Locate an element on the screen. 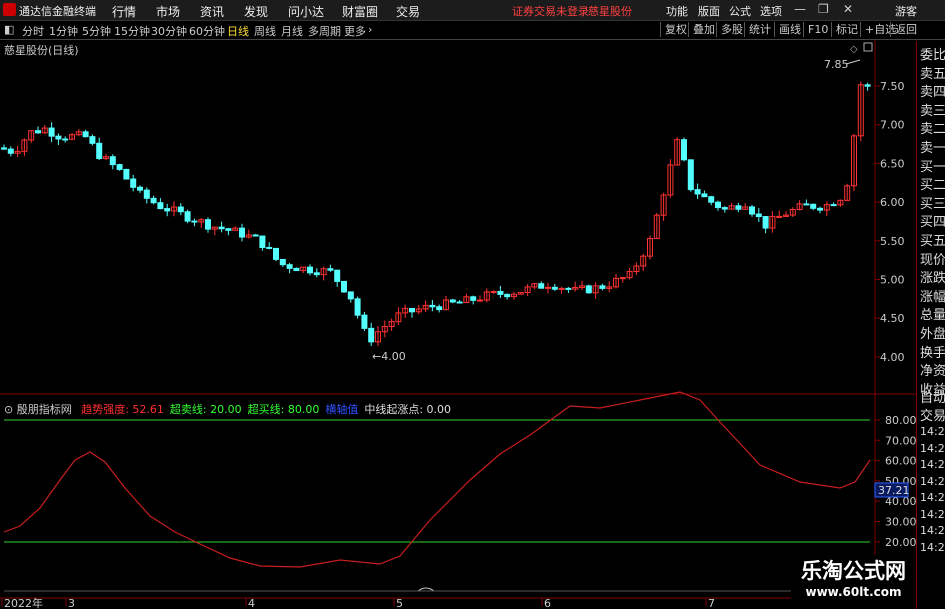 Image resolution: width=945 pixels, height=609 pixels. quote-field-label: 卖四 is located at coordinates (932, 93).